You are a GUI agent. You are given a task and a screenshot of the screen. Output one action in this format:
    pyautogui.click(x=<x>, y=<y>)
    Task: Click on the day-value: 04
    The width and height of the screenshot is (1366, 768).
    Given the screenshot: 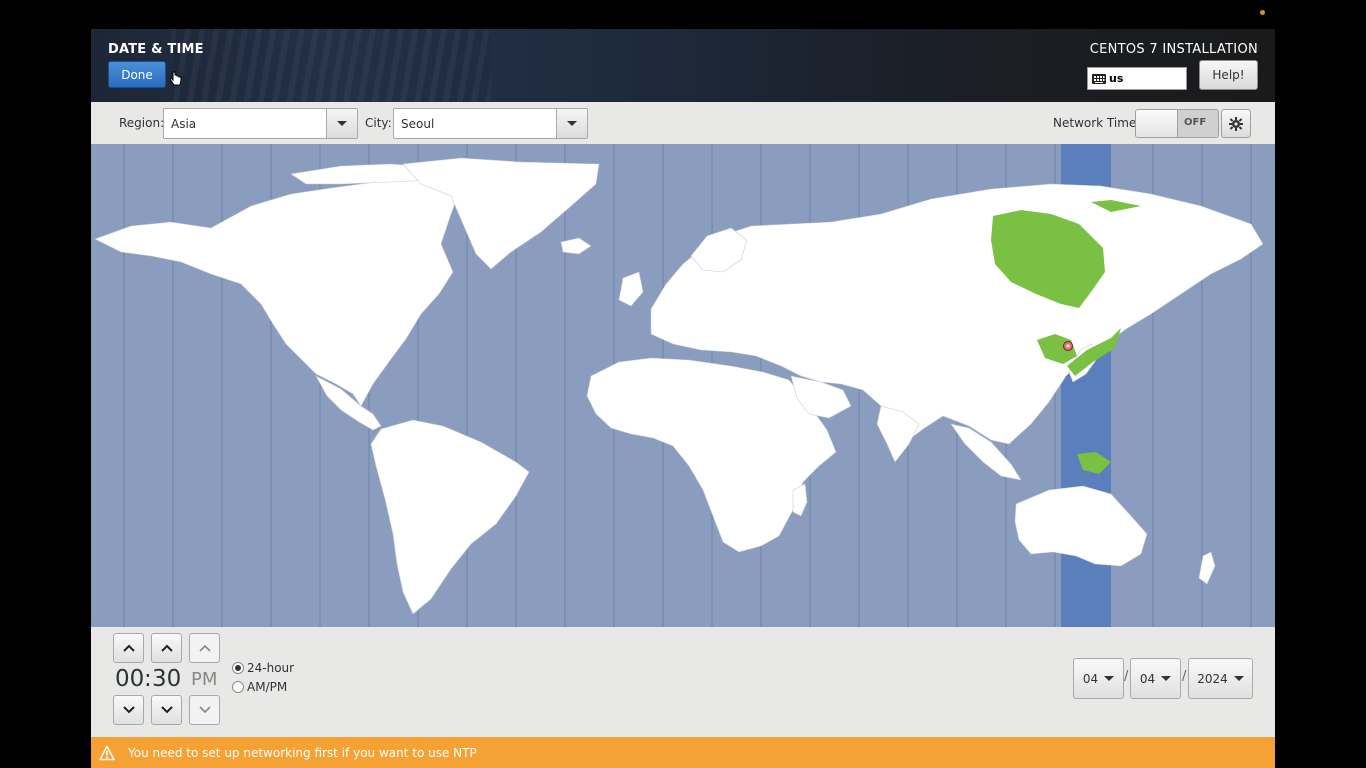 What is the action you would take?
    pyautogui.click(x=1147, y=678)
    